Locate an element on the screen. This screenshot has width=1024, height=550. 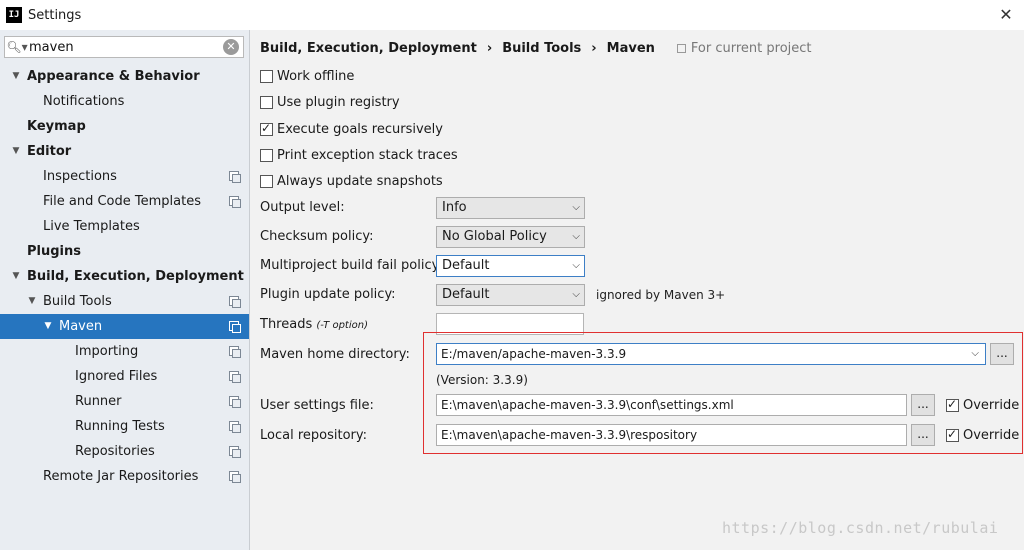
sidebar-item-inspections: Inspections is located at coordinates (124, 176).